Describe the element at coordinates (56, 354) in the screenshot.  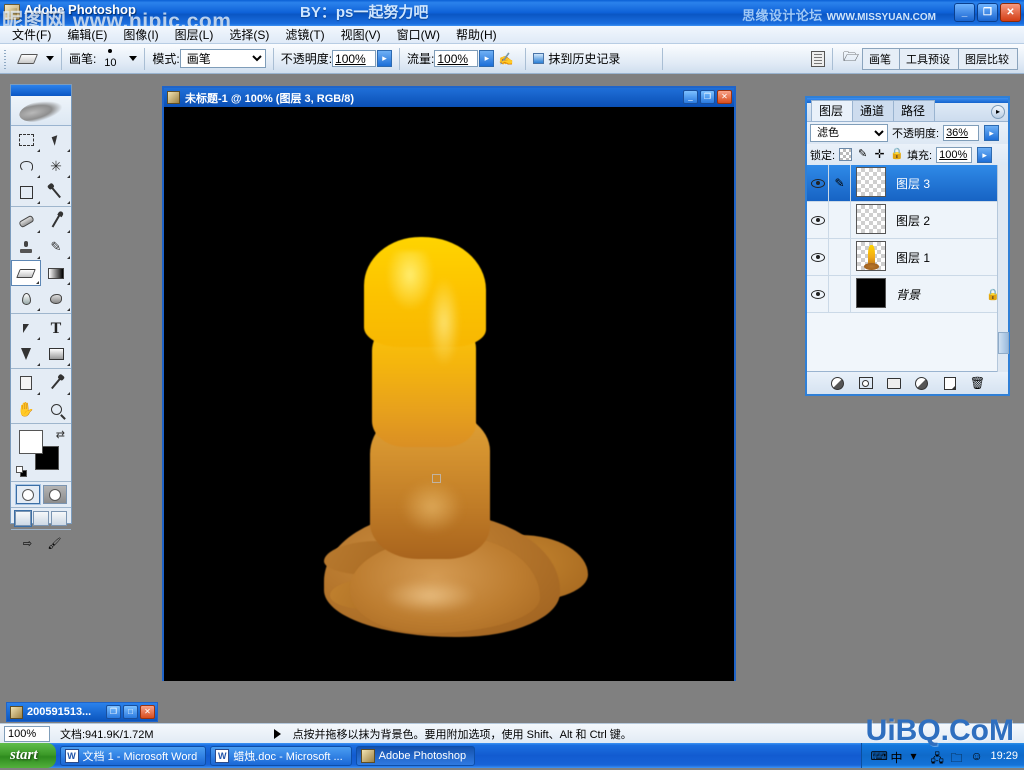
I see `shape-tool-button` at that location.